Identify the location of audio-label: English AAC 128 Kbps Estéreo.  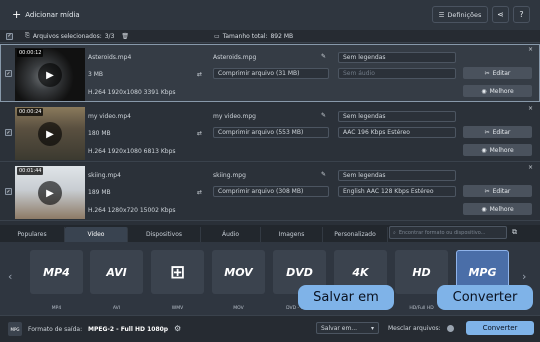
(388, 191).